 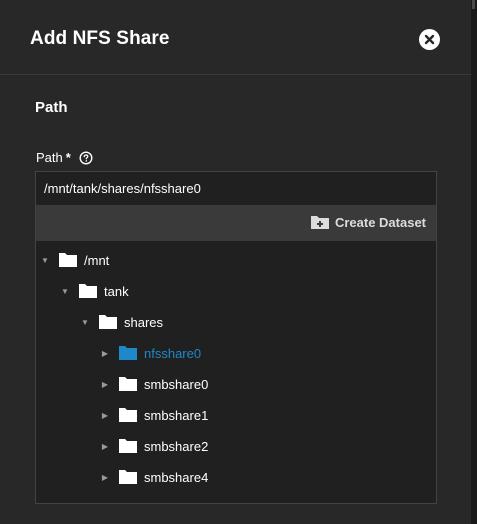 What do you see at coordinates (236, 188) in the screenshot?
I see `path-input` at bounding box center [236, 188].